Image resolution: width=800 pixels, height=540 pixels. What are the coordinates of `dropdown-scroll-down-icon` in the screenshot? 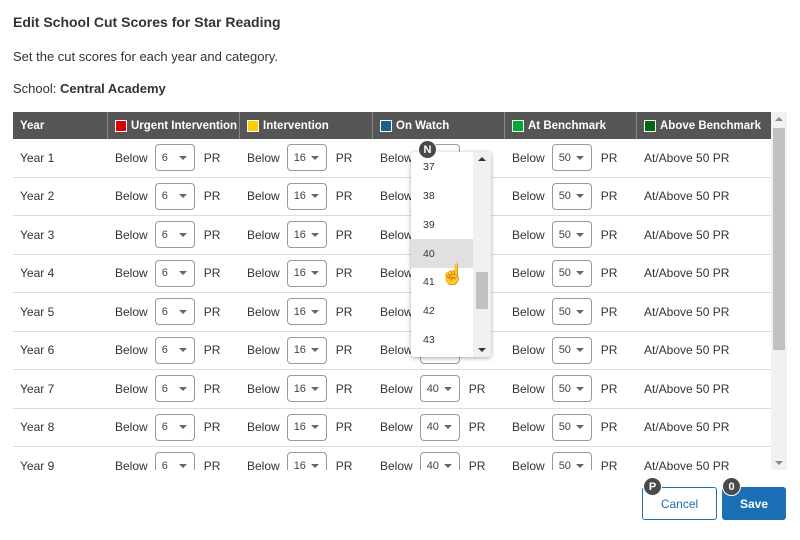 It's located at (482, 350).